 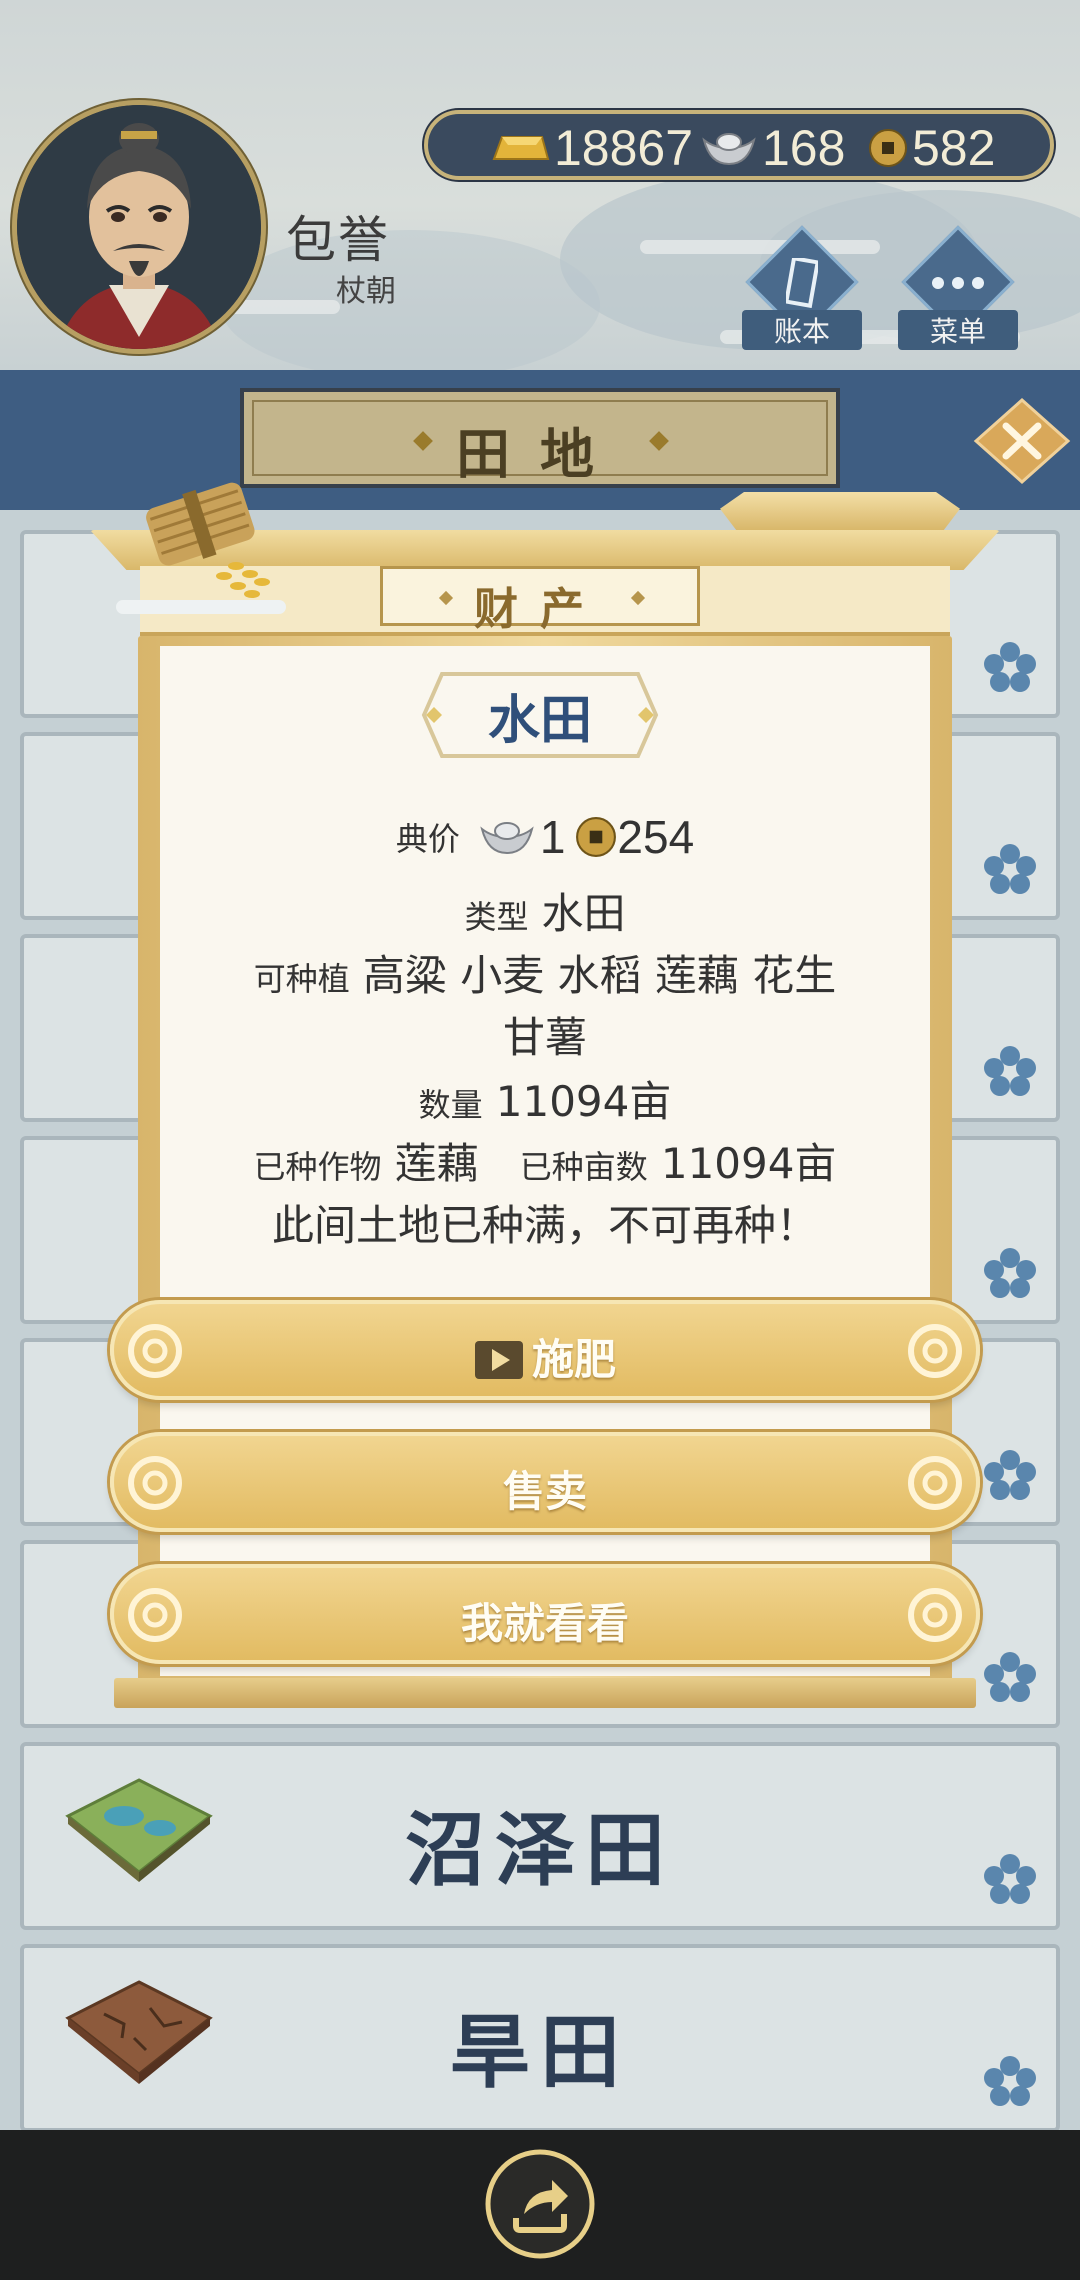 What do you see at coordinates (772, 148) in the screenshot?
I see `silver-amount: 168` at bounding box center [772, 148].